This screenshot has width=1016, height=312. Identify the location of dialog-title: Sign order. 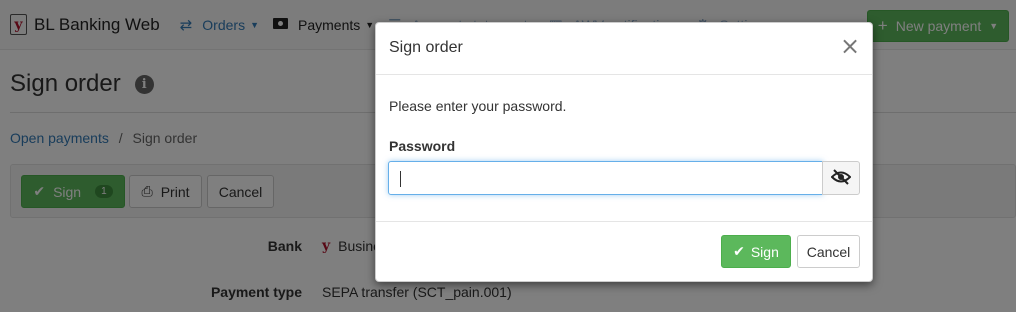
(426, 47).